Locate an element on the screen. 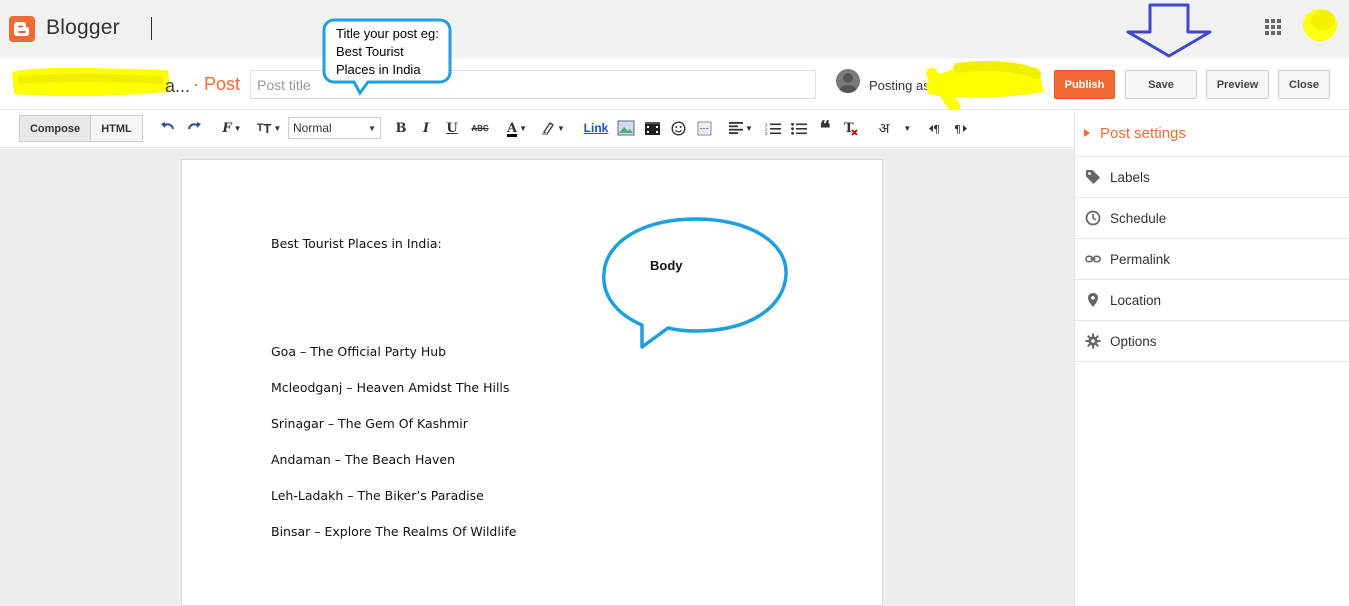  sidebar-item-labels: Labels is located at coordinates (1212, 176).